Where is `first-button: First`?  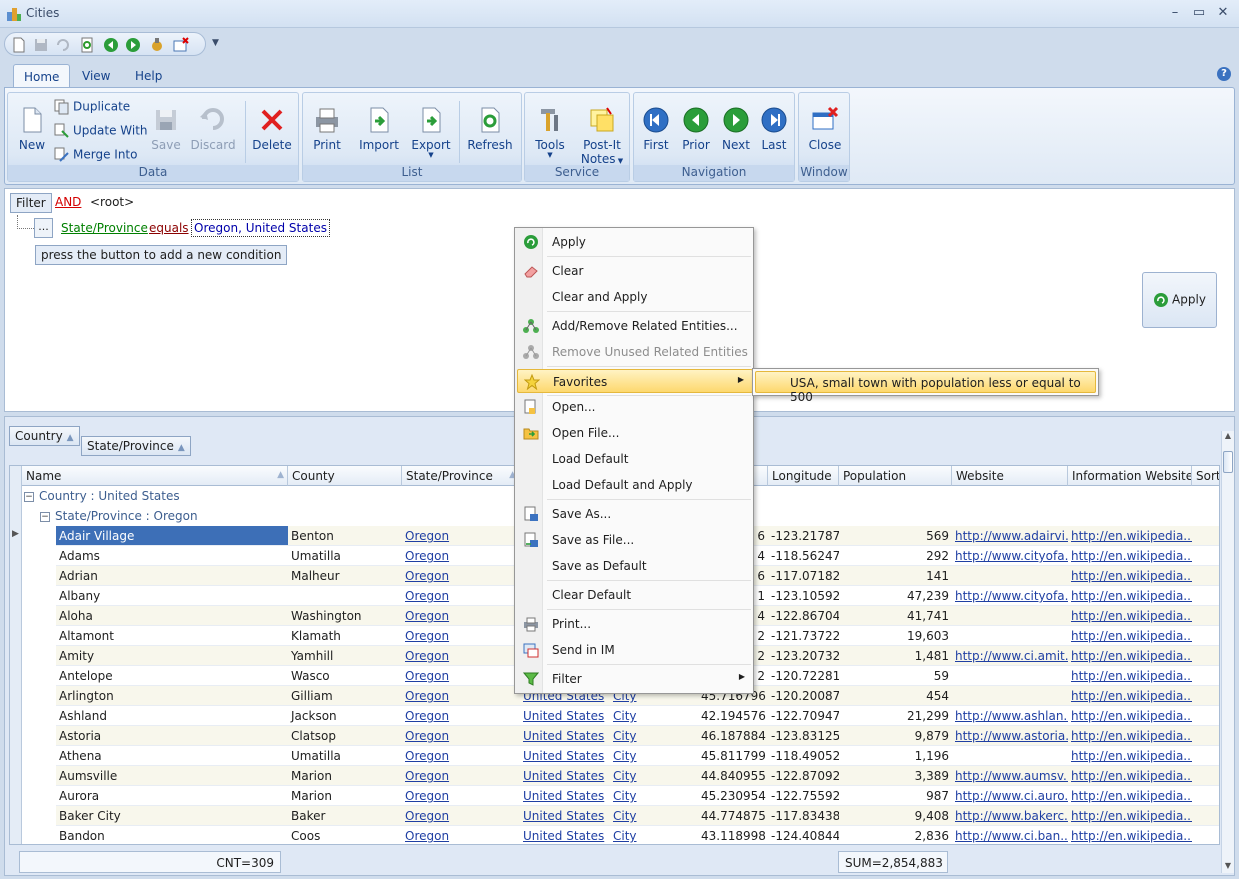 first-button: First is located at coordinates (656, 128).